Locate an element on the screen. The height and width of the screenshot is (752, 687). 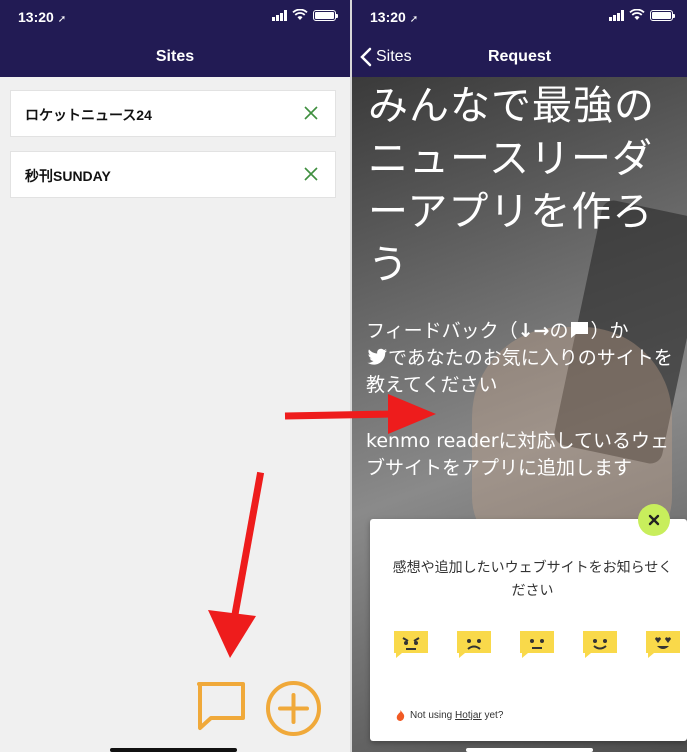
page-title: Request is located at coordinates (519, 56).